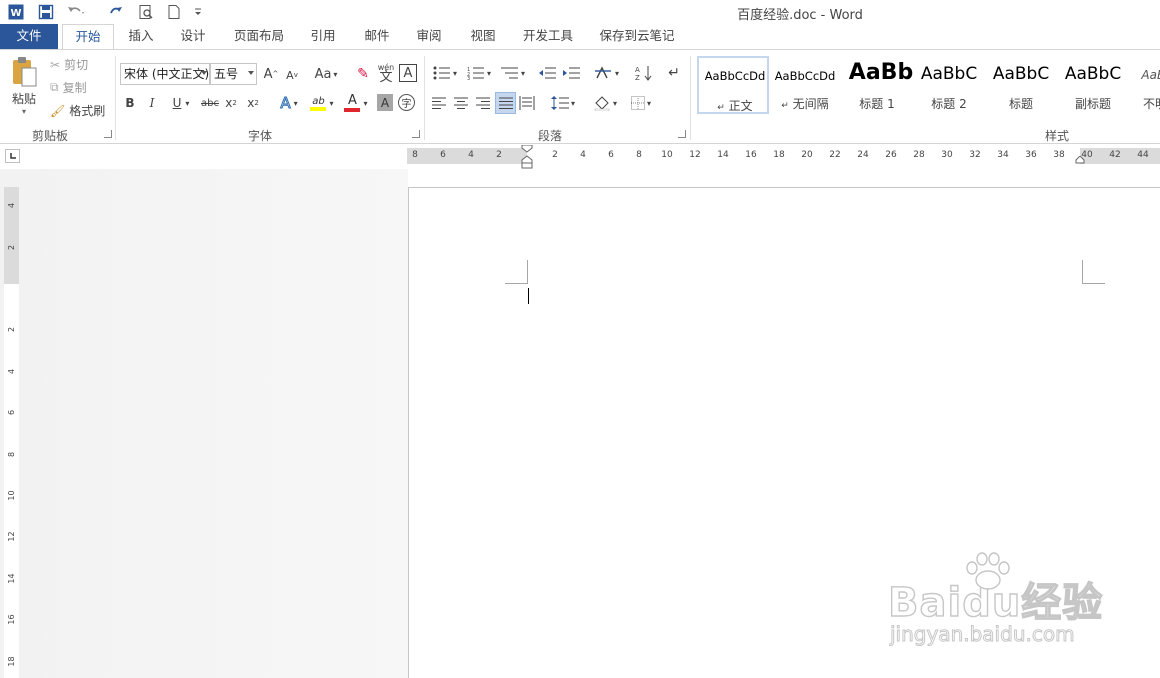  I want to click on style-normal: AaBbCcDd ↵ 正文, so click(733, 85).